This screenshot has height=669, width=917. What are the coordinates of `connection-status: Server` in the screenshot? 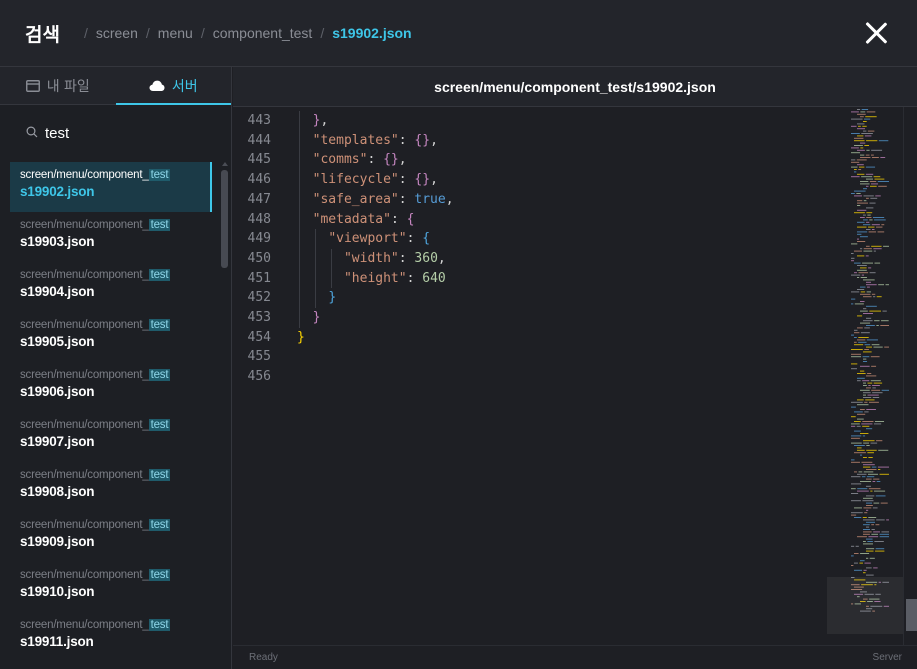 It's located at (887, 657).